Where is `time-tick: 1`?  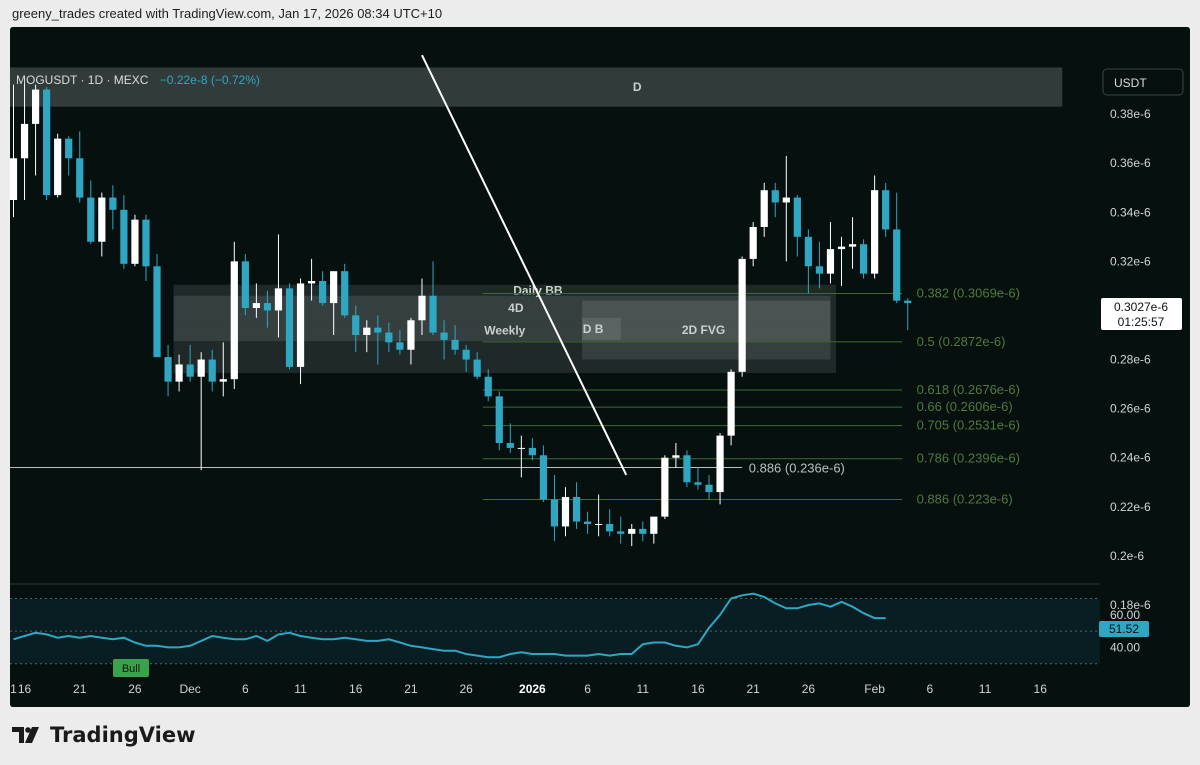
time-tick: 1 is located at coordinates (13, 689).